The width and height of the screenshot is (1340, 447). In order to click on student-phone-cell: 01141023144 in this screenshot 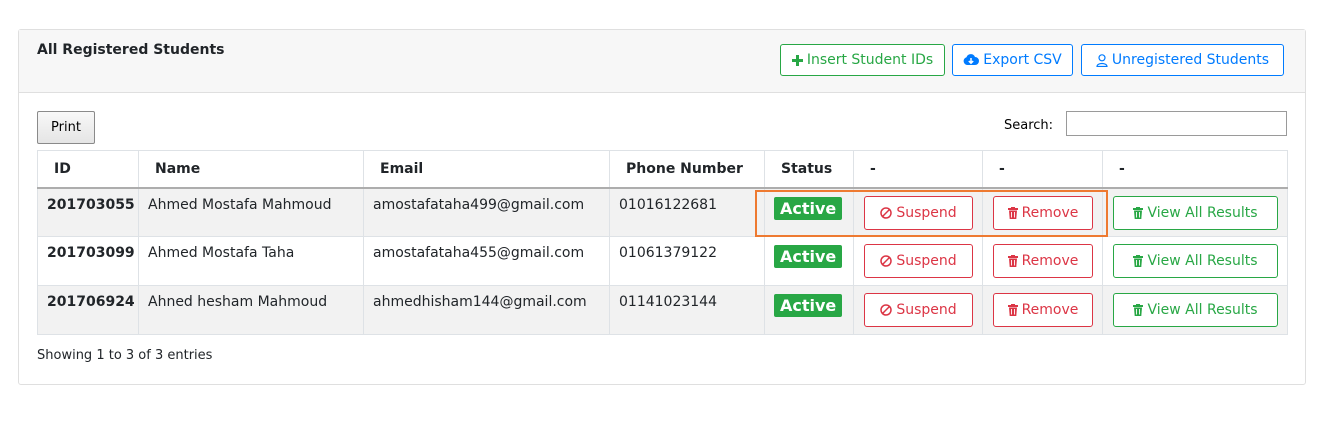, I will do `click(687, 310)`.